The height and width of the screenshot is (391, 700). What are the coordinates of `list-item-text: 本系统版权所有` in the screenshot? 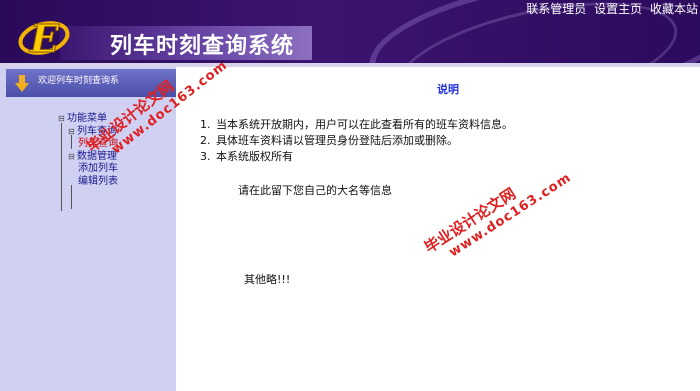 It's located at (254, 156).